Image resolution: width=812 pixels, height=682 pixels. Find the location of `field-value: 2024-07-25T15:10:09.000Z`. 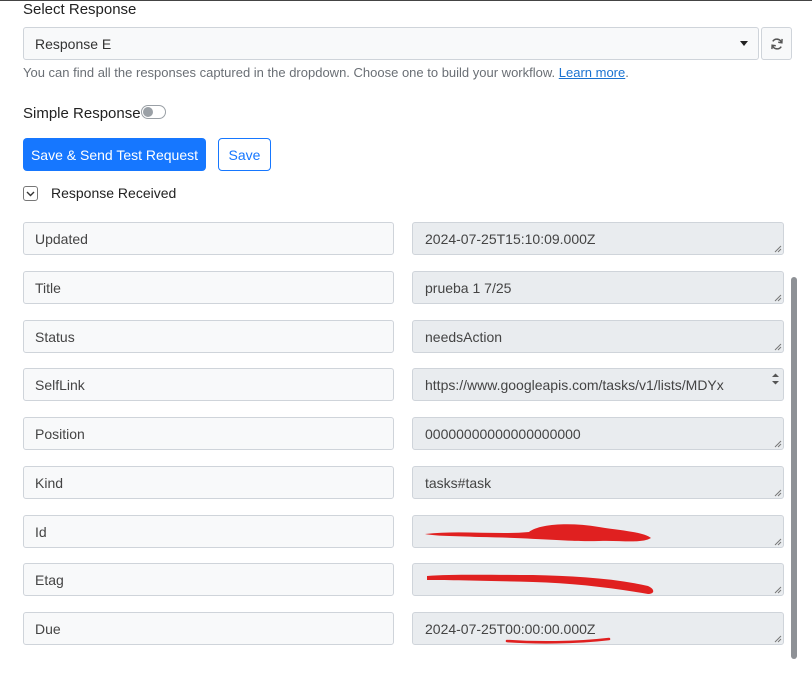

field-value: 2024-07-25T15:10:09.000Z is located at coordinates (598, 238).